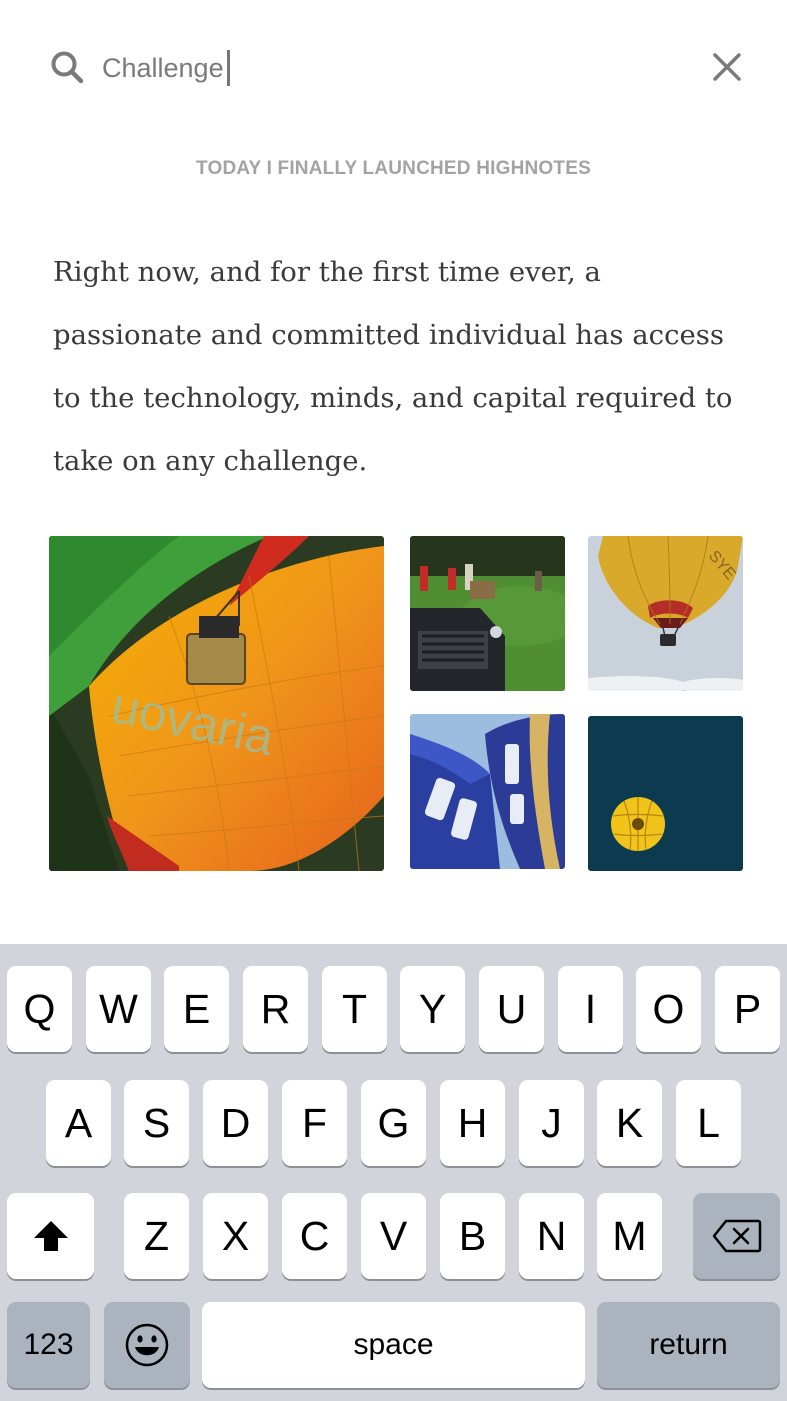 The height and width of the screenshot is (1401, 787). Describe the element at coordinates (118, 1009) in the screenshot. I see `key-w: W` at that location.